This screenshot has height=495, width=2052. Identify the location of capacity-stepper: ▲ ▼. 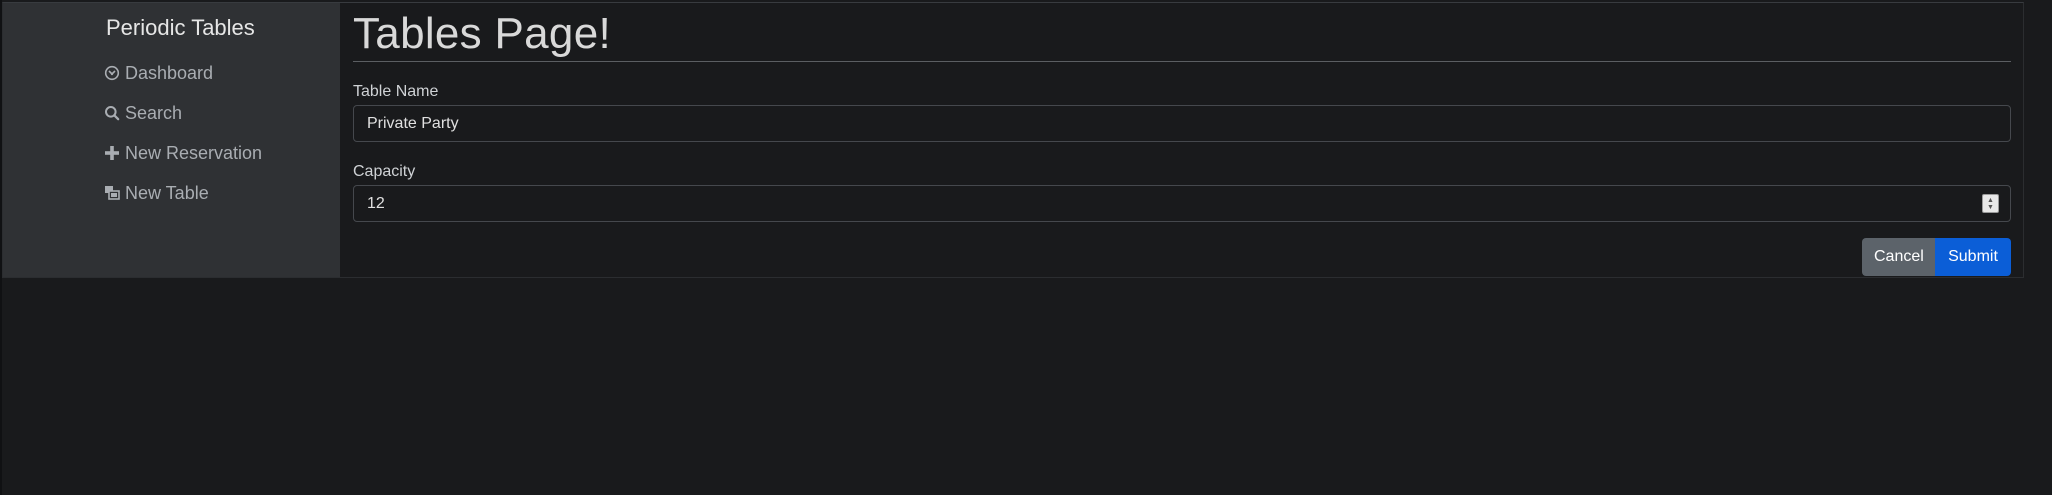
(1990, 203).